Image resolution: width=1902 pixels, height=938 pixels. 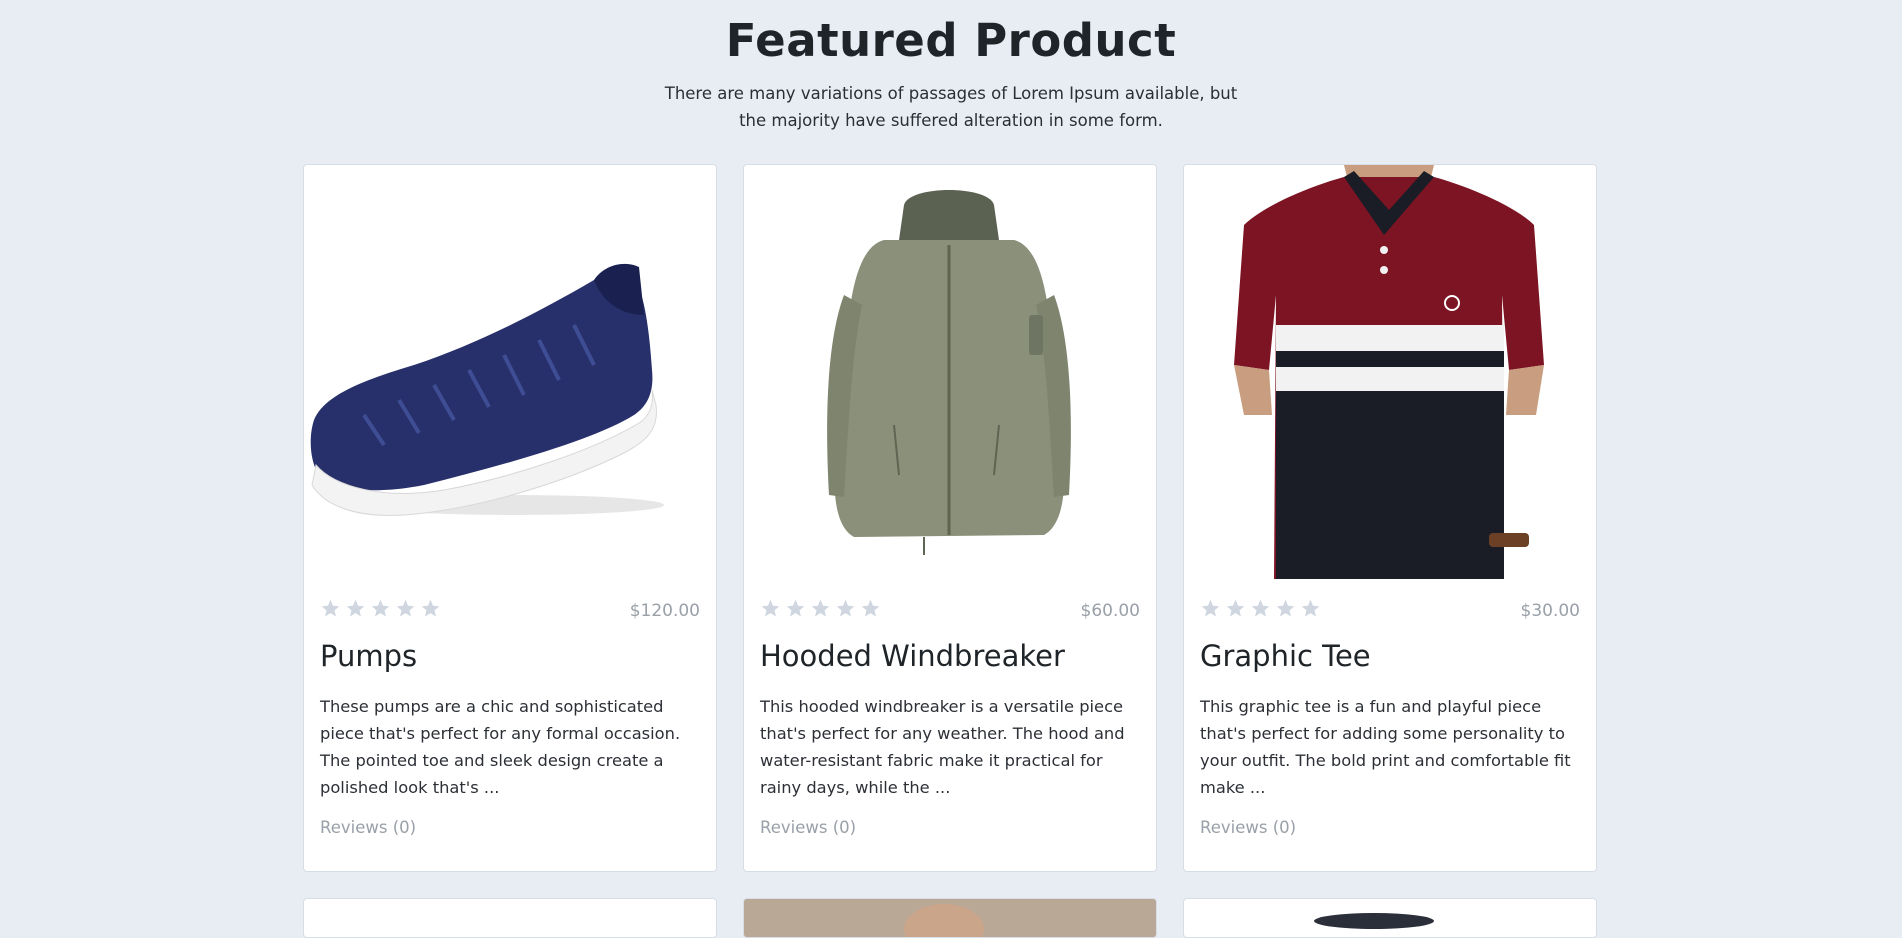 I want to click on product-image-pumps, so click(x=510, y=372).